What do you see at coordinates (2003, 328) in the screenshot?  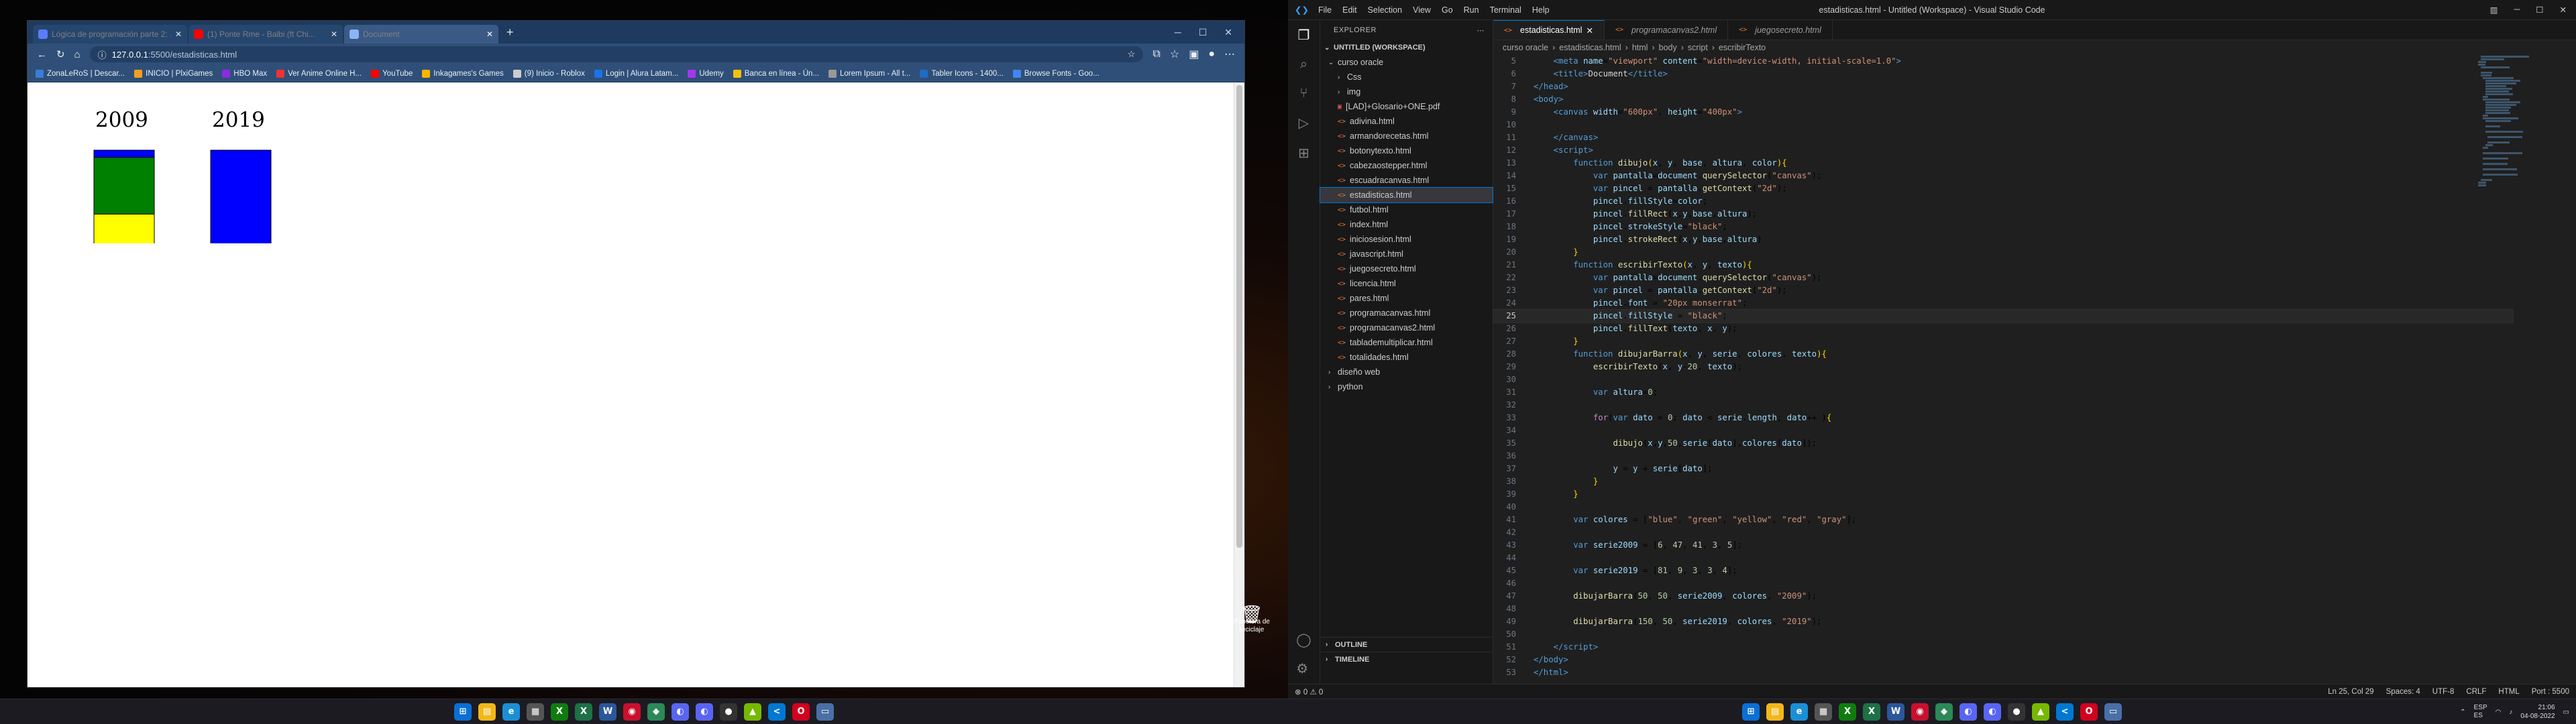 I see `code-line: 26 pincel.fillText(texto, x, y);` at bounding box center [2003, 328].